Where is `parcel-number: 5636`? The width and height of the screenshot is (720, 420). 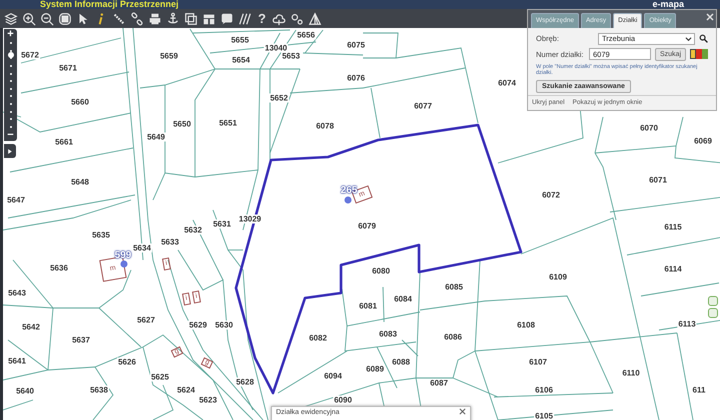
parcel-number: 5636 is located at coordinates (59, 268).